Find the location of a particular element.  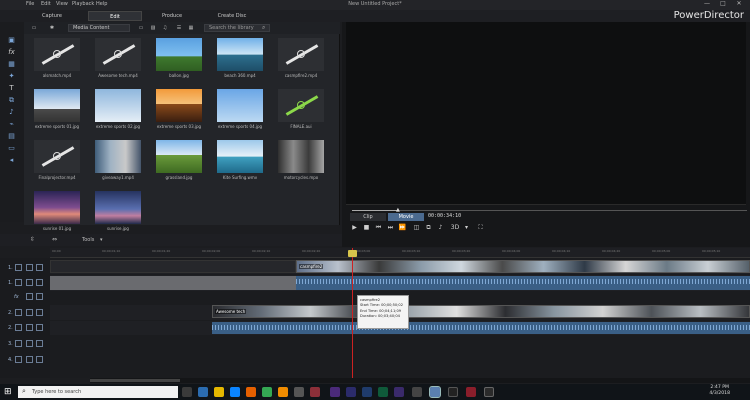

filter-video-icon: ▭ is located at coordinates (141, 28).